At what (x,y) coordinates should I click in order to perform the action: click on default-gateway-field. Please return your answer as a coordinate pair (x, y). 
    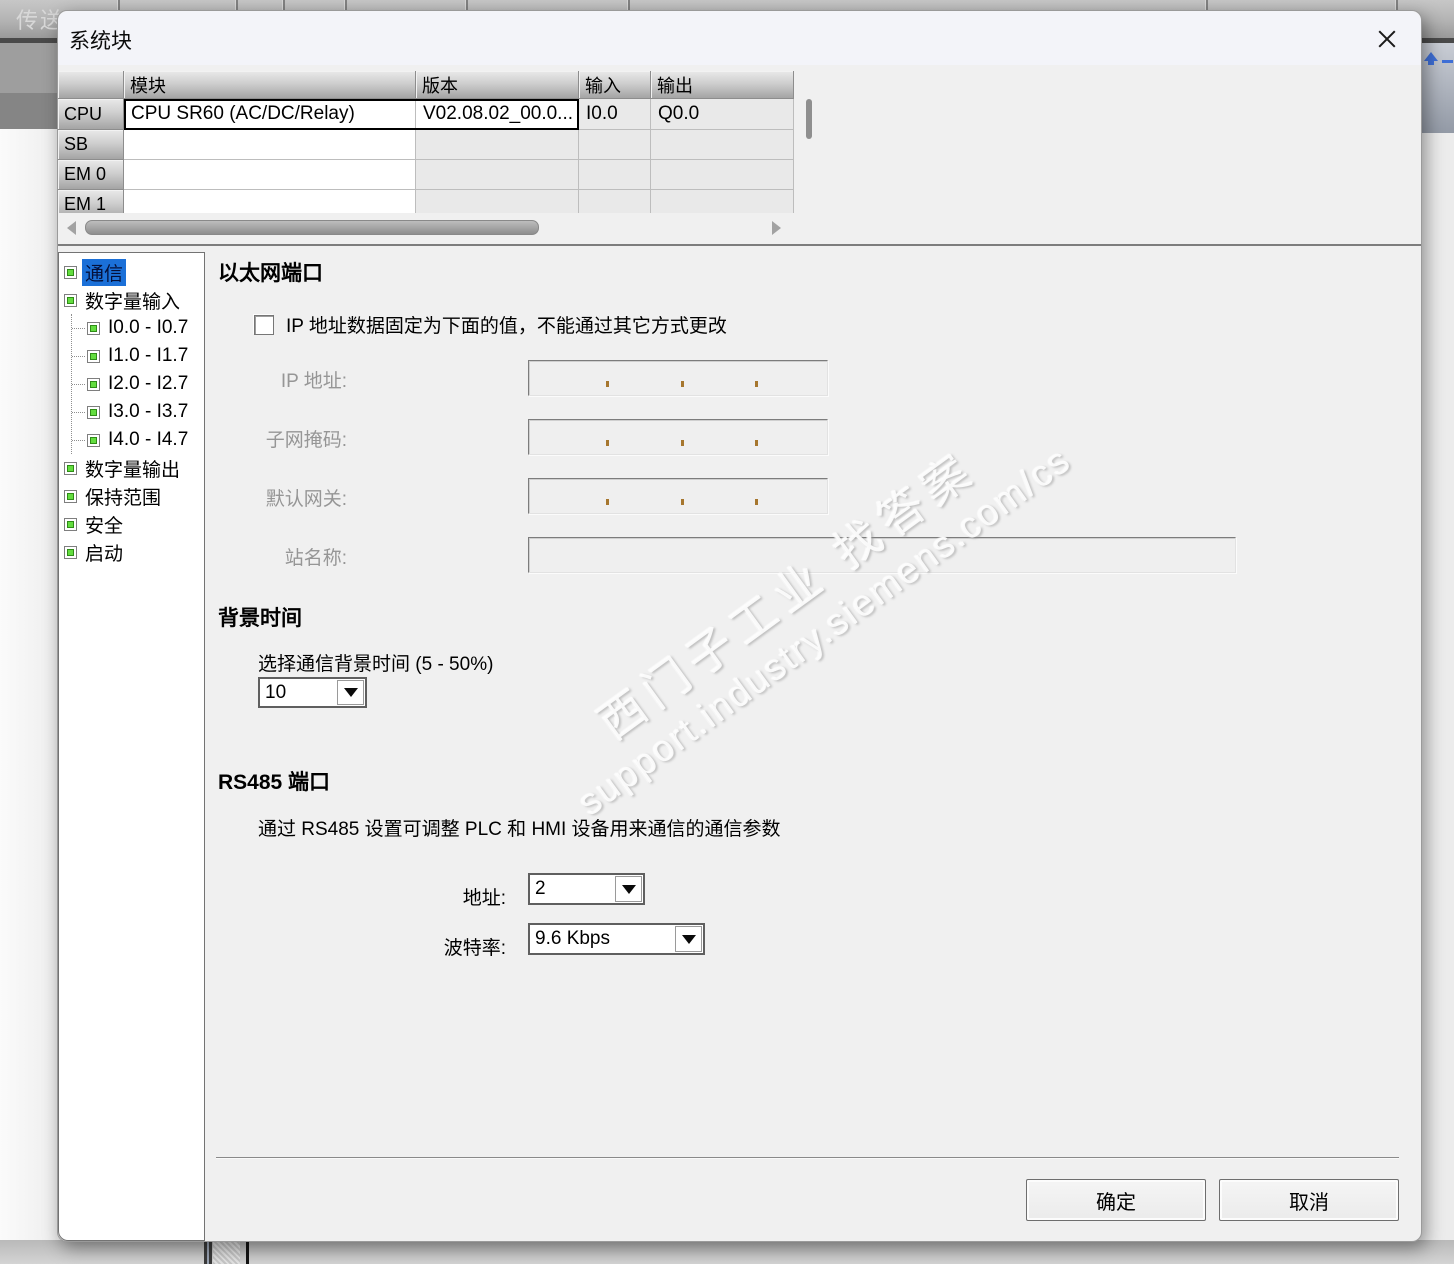
    Looking at the image, I should click on (678, 496).